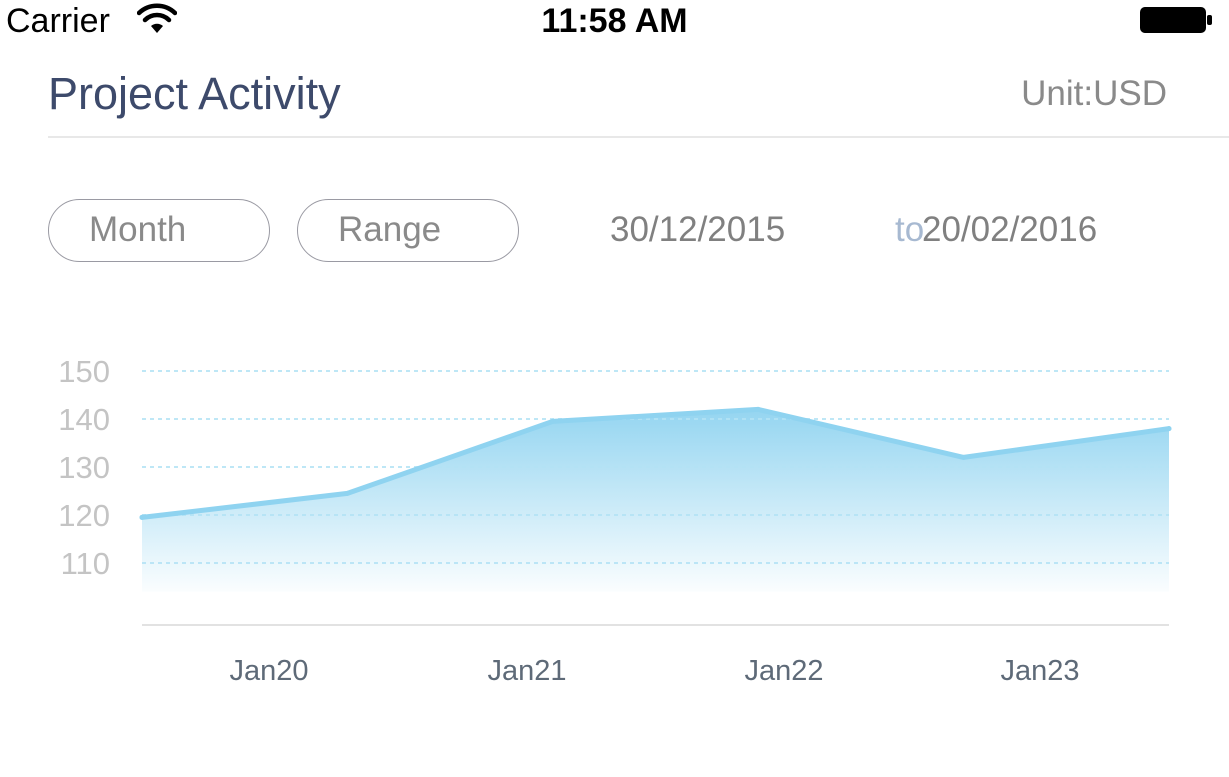 The width and height of the screenshot is (1229, 777). I want to click on x-tick-label: Jan20, so click(268, 671).